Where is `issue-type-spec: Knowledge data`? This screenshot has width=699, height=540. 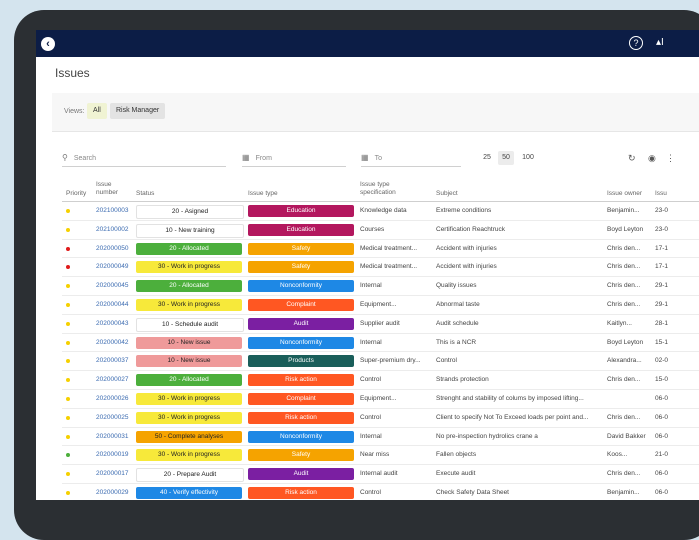 issue-type-spec: Knowledge data is located at coordinates (383, 210).